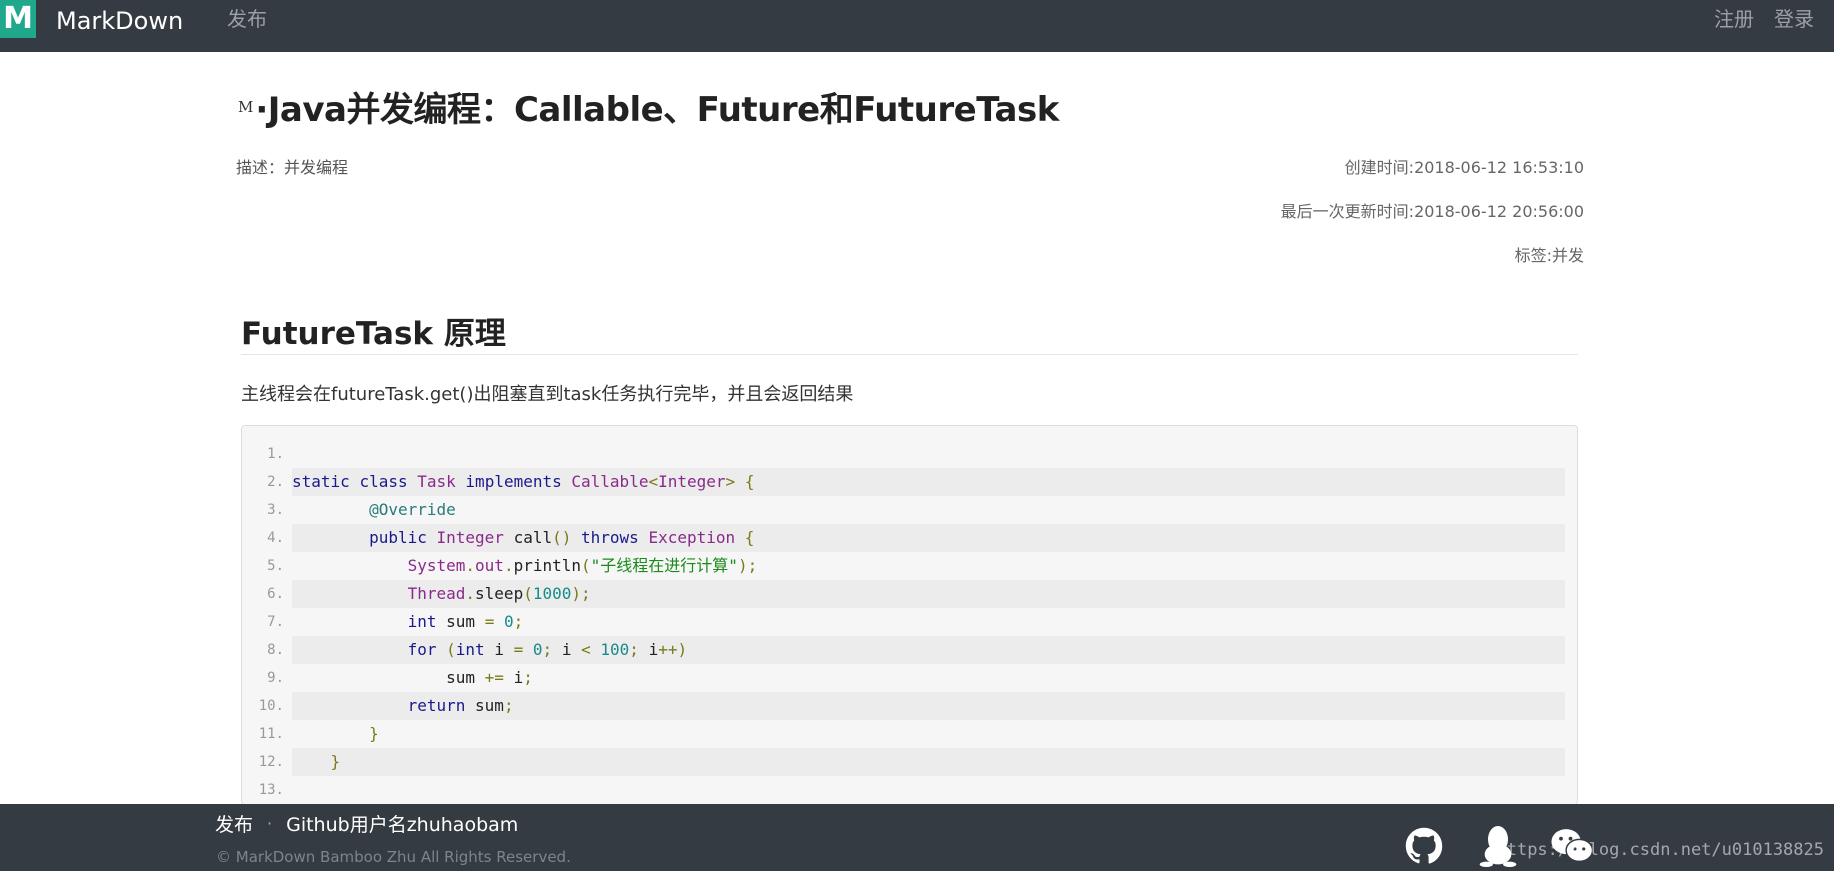  I want to click on code-line: 9. sum += i;, so click(909, 678).